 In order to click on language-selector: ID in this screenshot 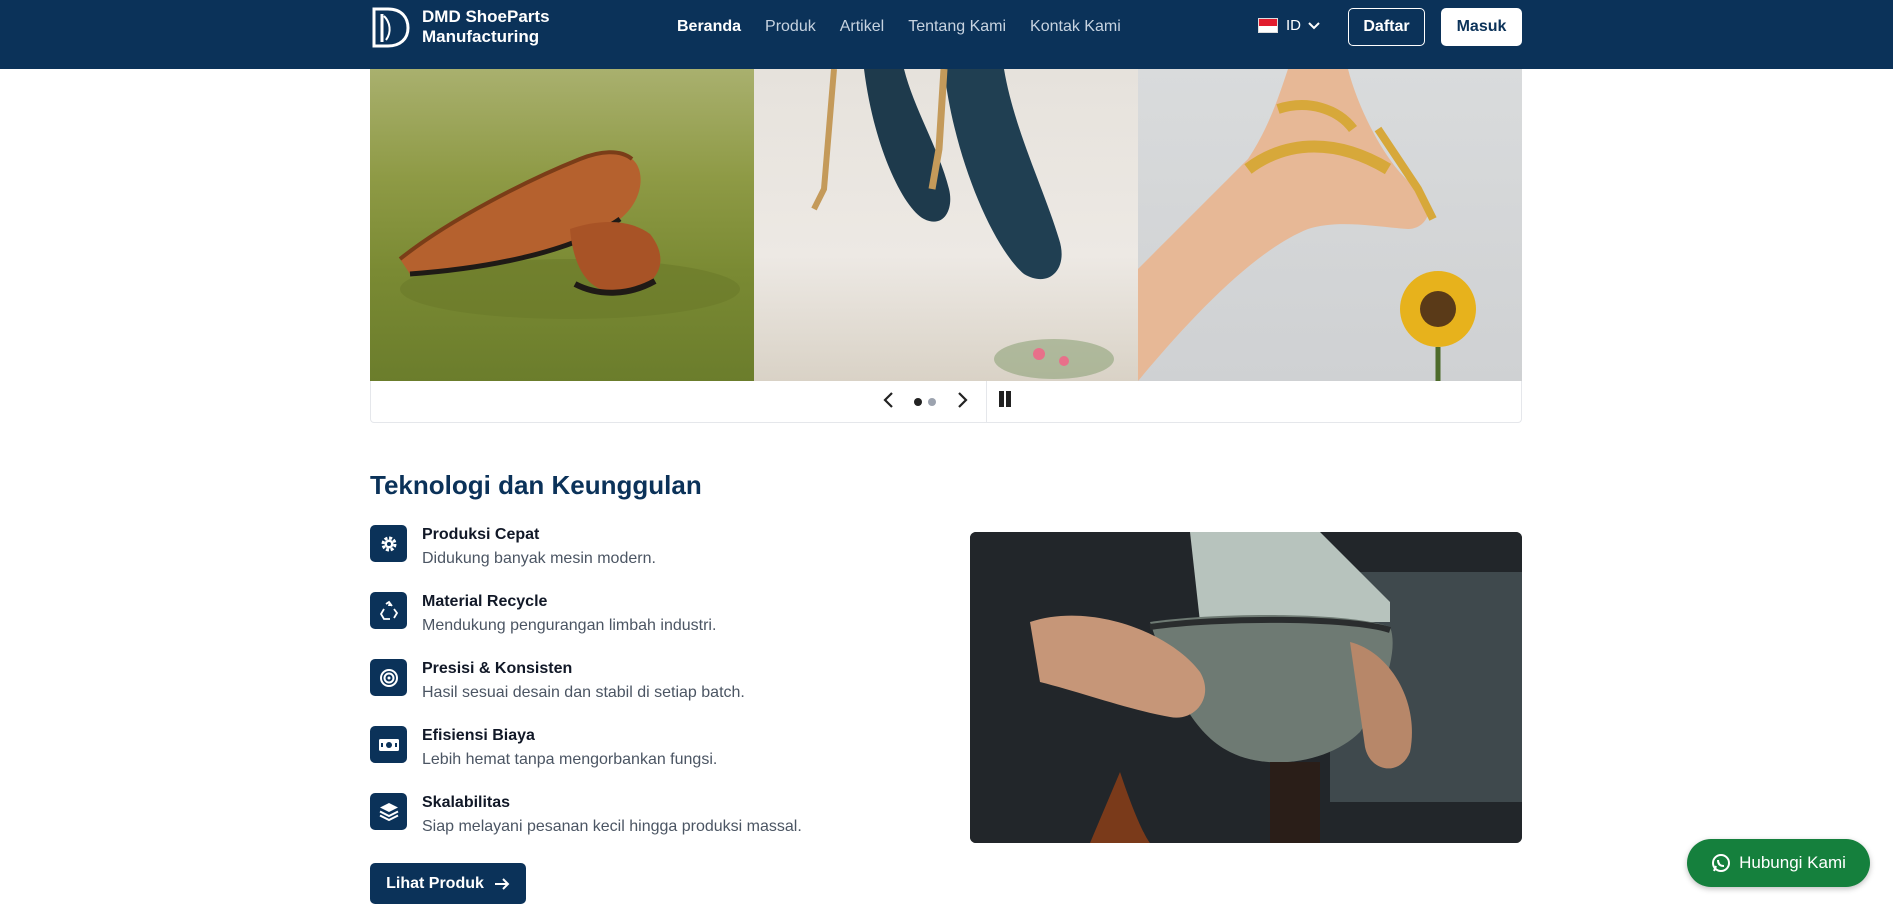, I will do `click(1289, 25)`.